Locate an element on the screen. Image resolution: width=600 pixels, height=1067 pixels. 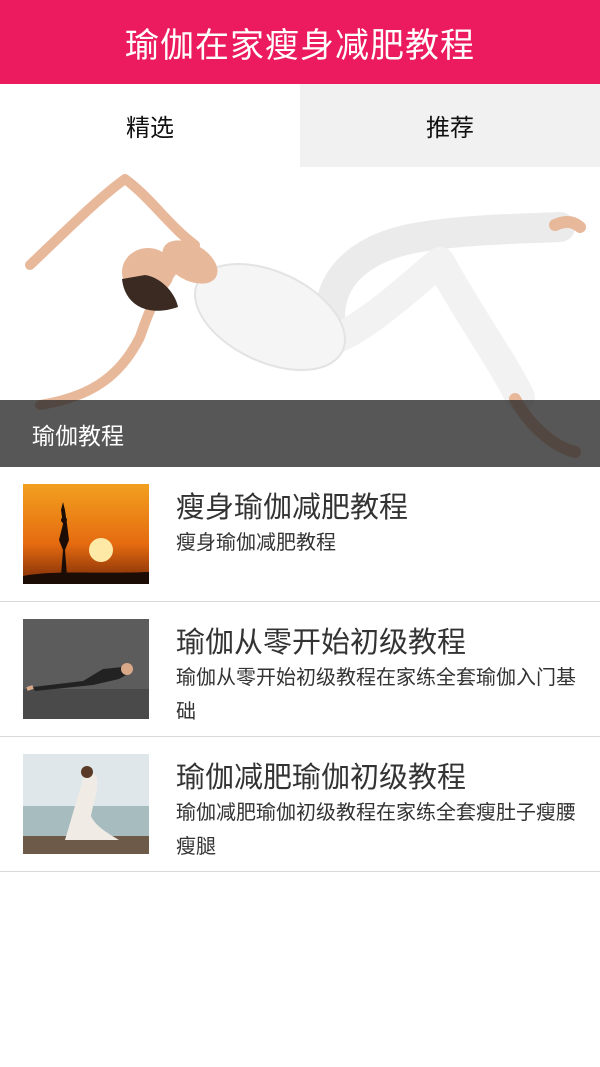
sunset-yoga-thumbnail is located at coordinates (86, 534).